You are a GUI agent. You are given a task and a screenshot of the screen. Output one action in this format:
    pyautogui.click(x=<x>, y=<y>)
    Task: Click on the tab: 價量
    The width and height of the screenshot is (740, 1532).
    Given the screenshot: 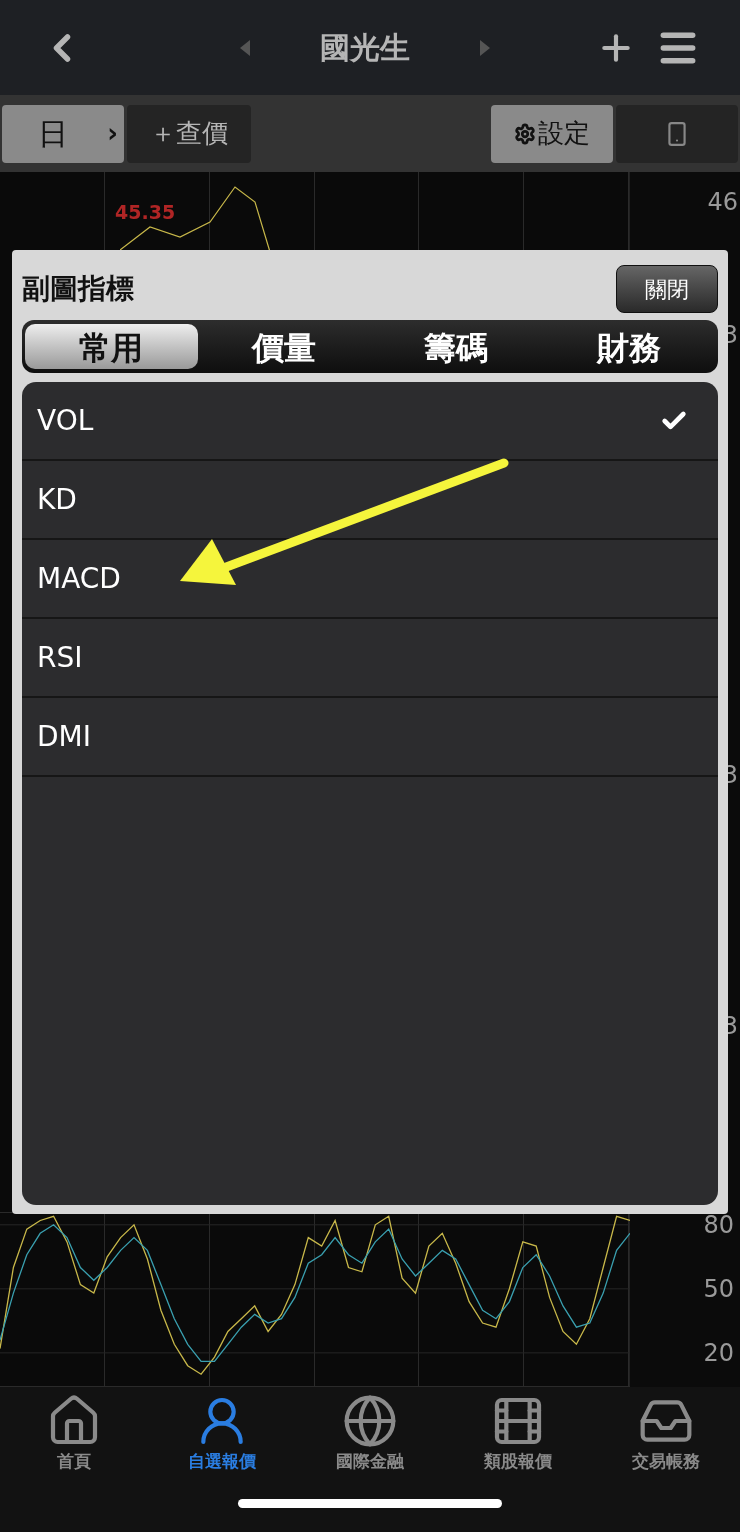 What is the action you would take?
    pyautogui.click(x=283, y=346)
    